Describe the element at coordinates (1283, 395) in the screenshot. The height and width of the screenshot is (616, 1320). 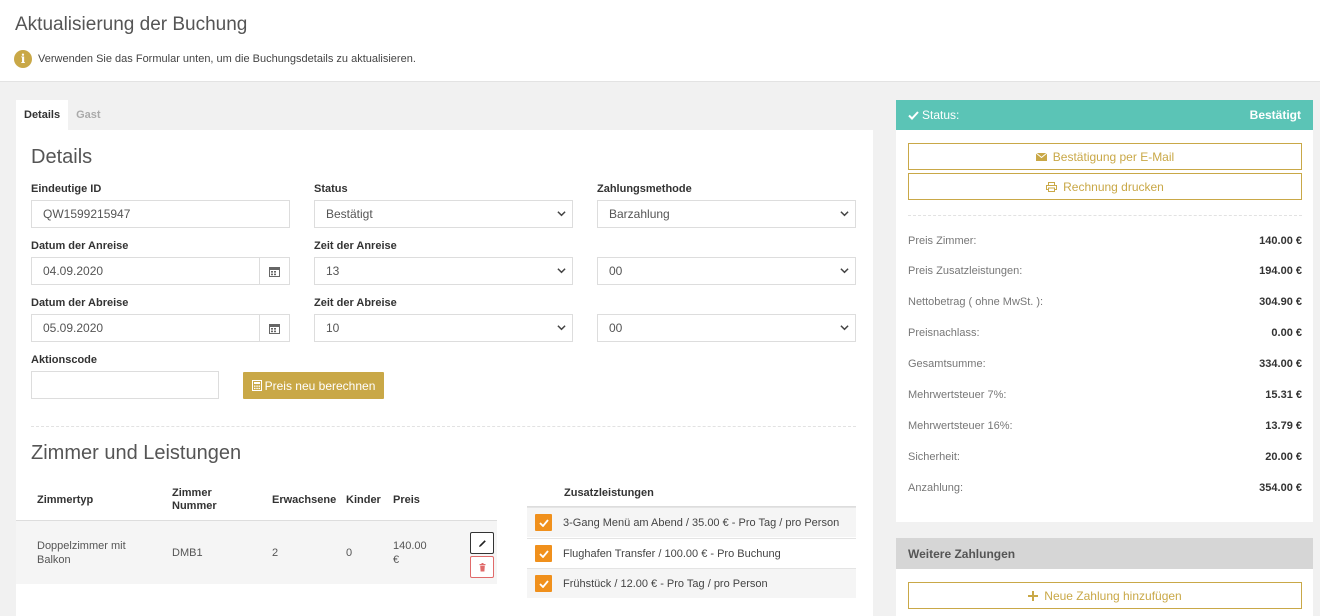
I see `price-value: 15.31 €` at that location.